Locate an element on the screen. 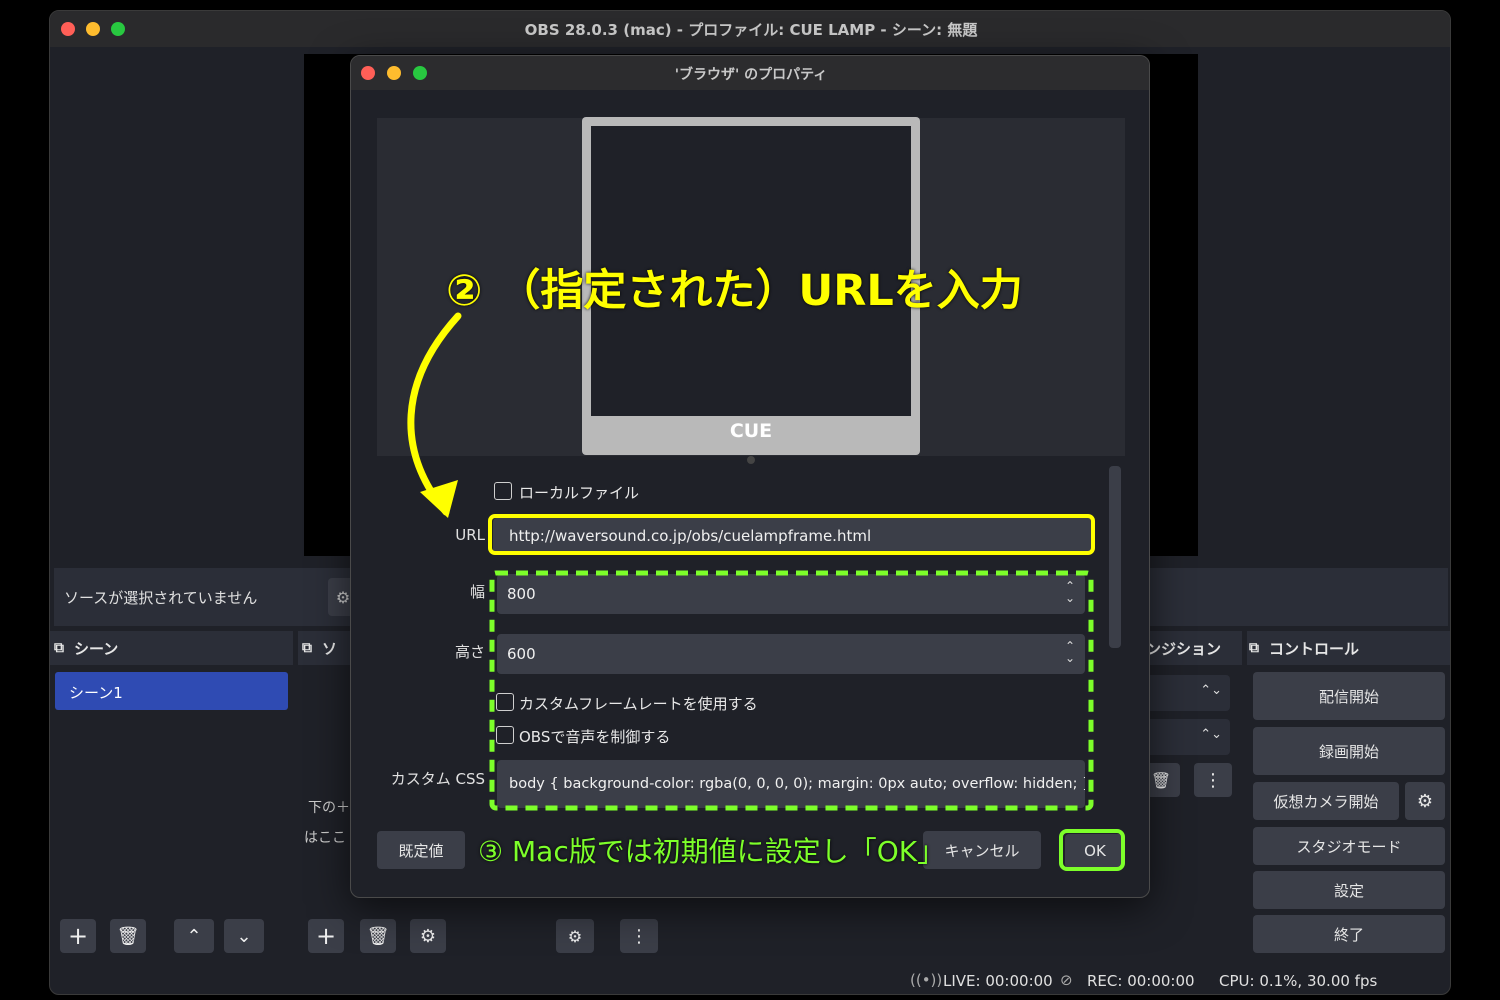 Image resolution: width=1500 pixels, height=1000 pixels. source-settings-button: ⚙ is located at coordinates (428, 936).